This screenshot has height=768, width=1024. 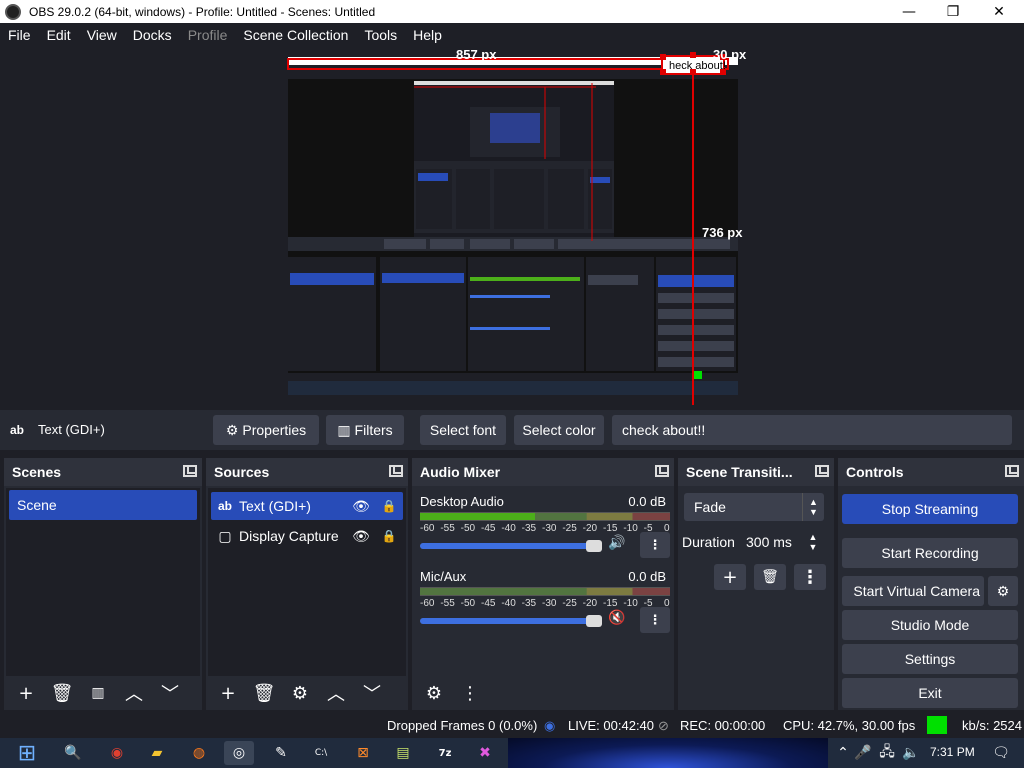 What do you see at coordinates (488, 528) in the screenshot?
I see `meter-tick-label: -45` at bounding box center [488, 528].